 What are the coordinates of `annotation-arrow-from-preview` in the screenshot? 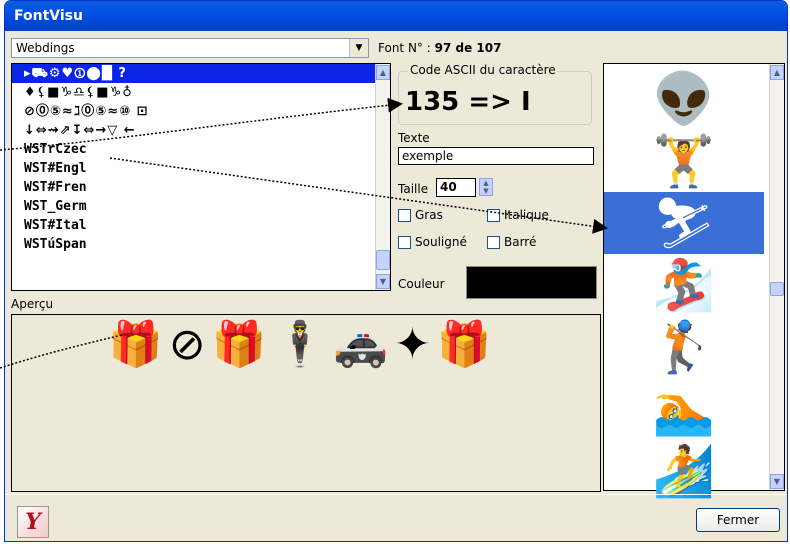 It's located at (61, 351).